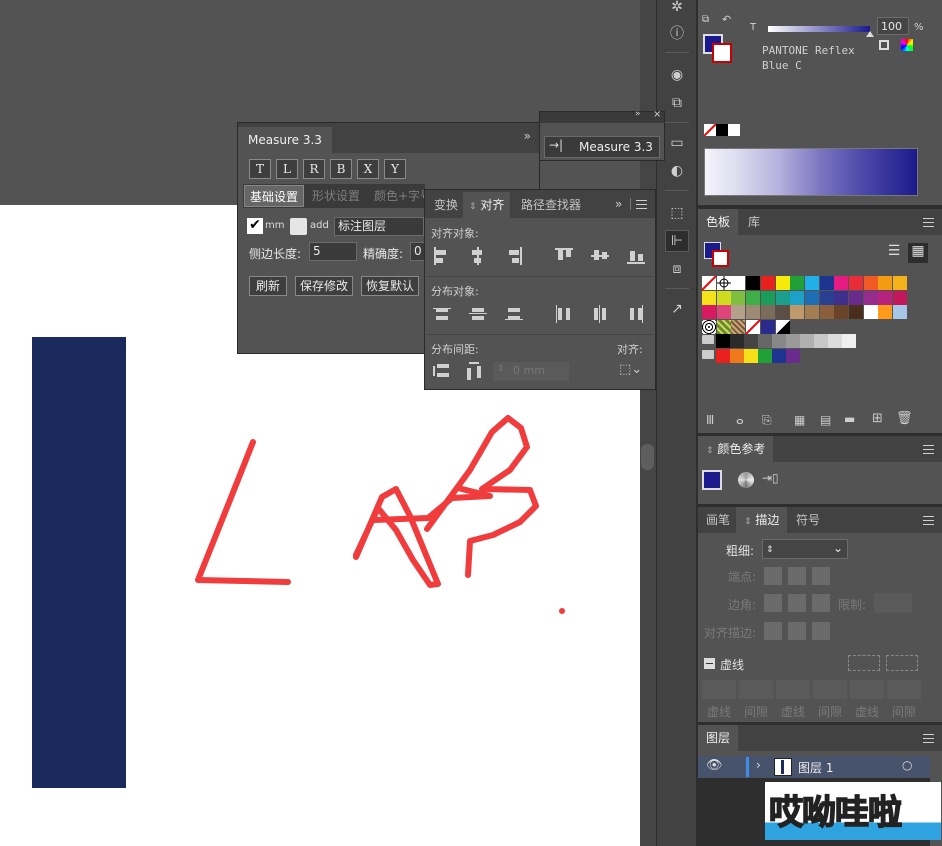 The width and height of the screenshot is (942, 846). What do you see at coordinates (677, 9) in the screenshot?
I see `gear-icon: ✲` at bounding box center [677, 9].